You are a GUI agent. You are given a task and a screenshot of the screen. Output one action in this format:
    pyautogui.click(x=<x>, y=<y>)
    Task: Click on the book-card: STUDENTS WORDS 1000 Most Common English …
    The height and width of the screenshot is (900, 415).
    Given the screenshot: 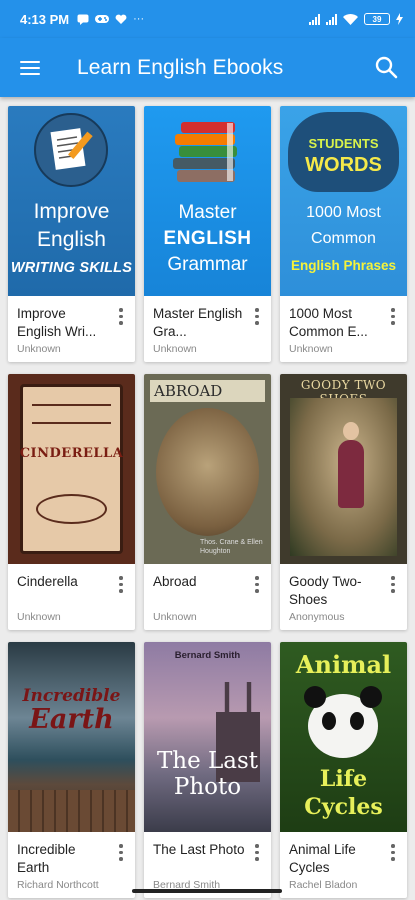 What is the action you would take?
    pyautogui.click(x=343, y=234)
    